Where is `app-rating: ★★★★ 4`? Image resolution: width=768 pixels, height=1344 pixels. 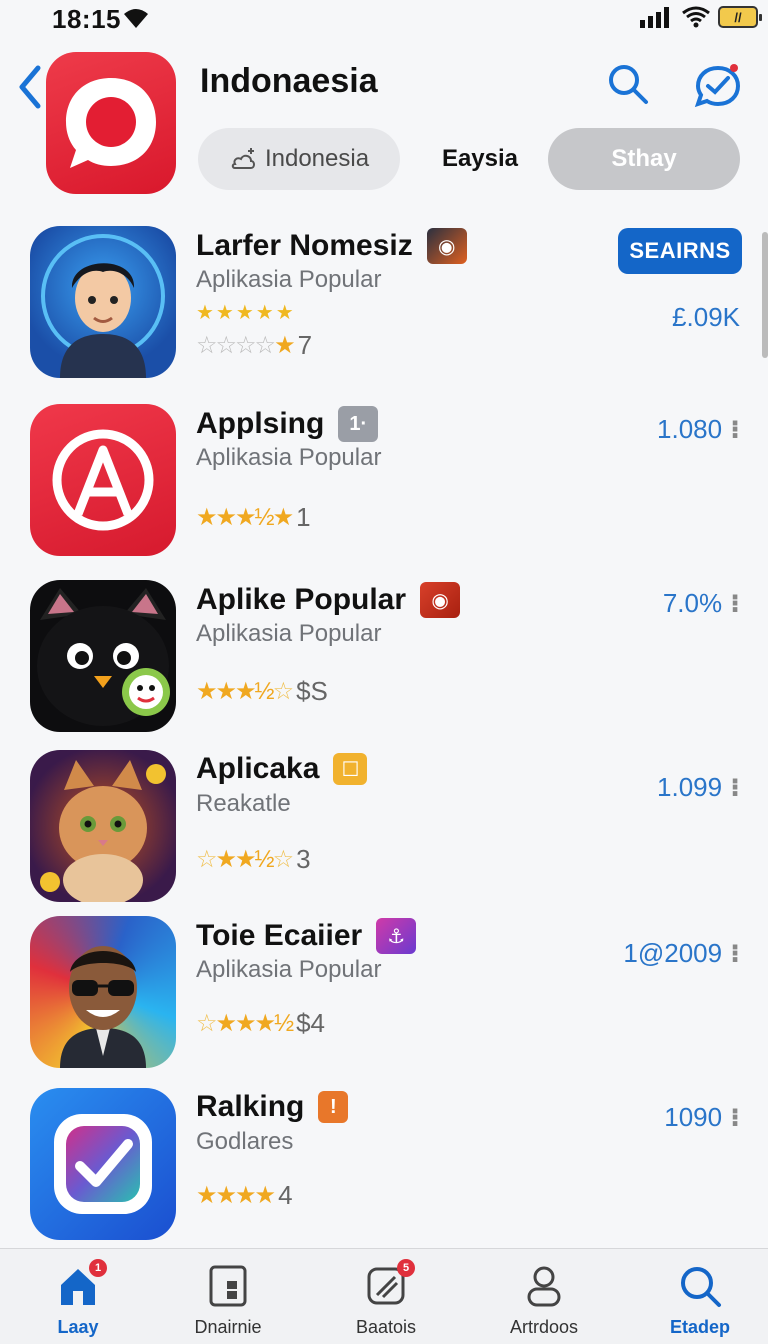
app-rating: ★★★★ 4 is located at coordinates (244, 1195).